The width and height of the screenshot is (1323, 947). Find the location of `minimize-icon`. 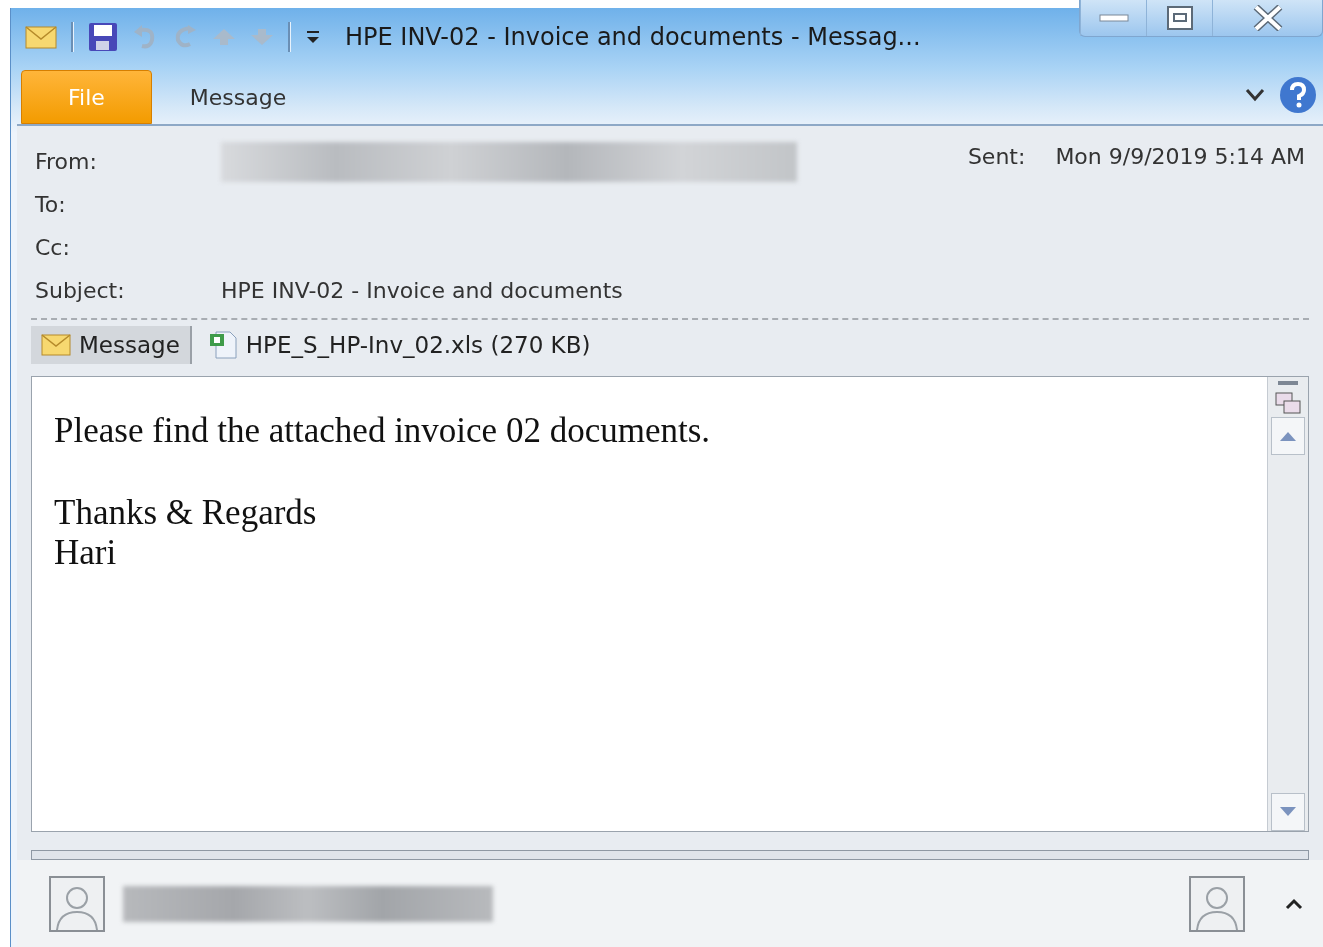

minimize-icon is located at coordinates (1113, 18).